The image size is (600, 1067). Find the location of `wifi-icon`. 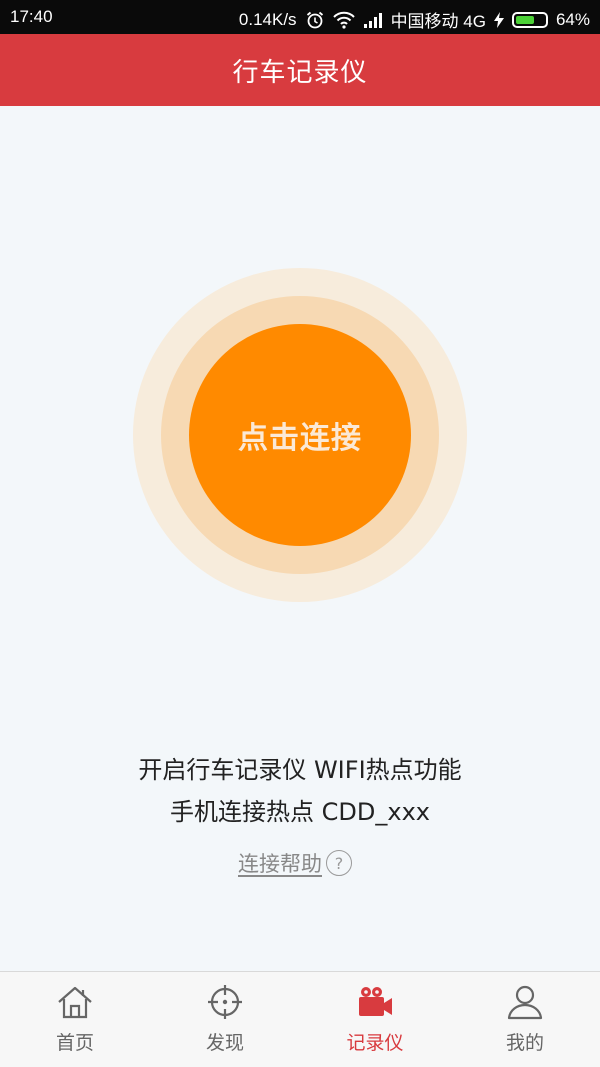

wifi-icon is located at coordinates (343, 20).